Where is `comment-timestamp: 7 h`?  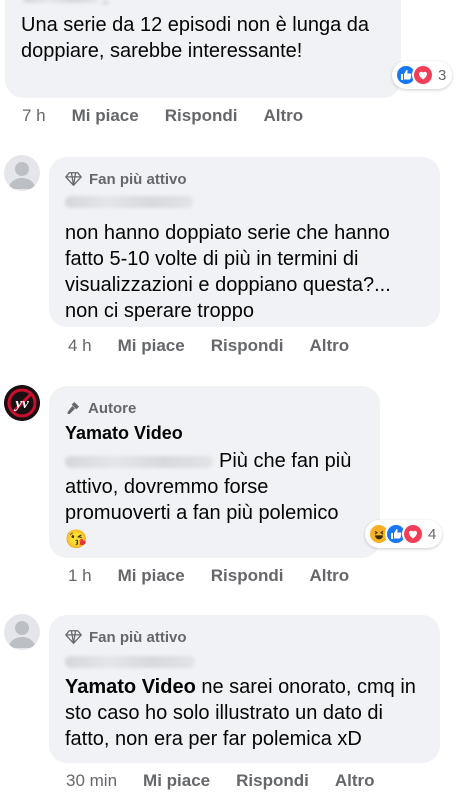 comment-timestamp: 7 h is located at coordinates (34, 116).